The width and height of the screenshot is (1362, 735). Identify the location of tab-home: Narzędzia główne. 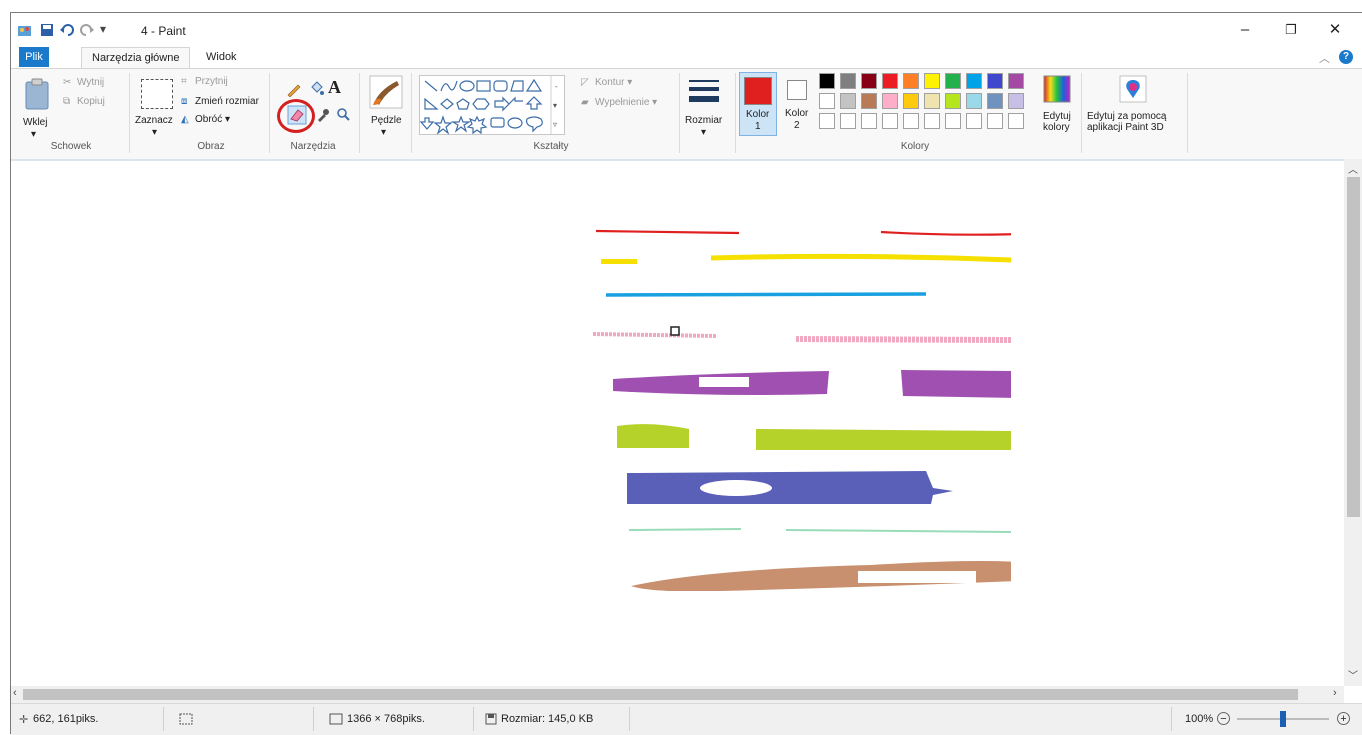
(136, 58).